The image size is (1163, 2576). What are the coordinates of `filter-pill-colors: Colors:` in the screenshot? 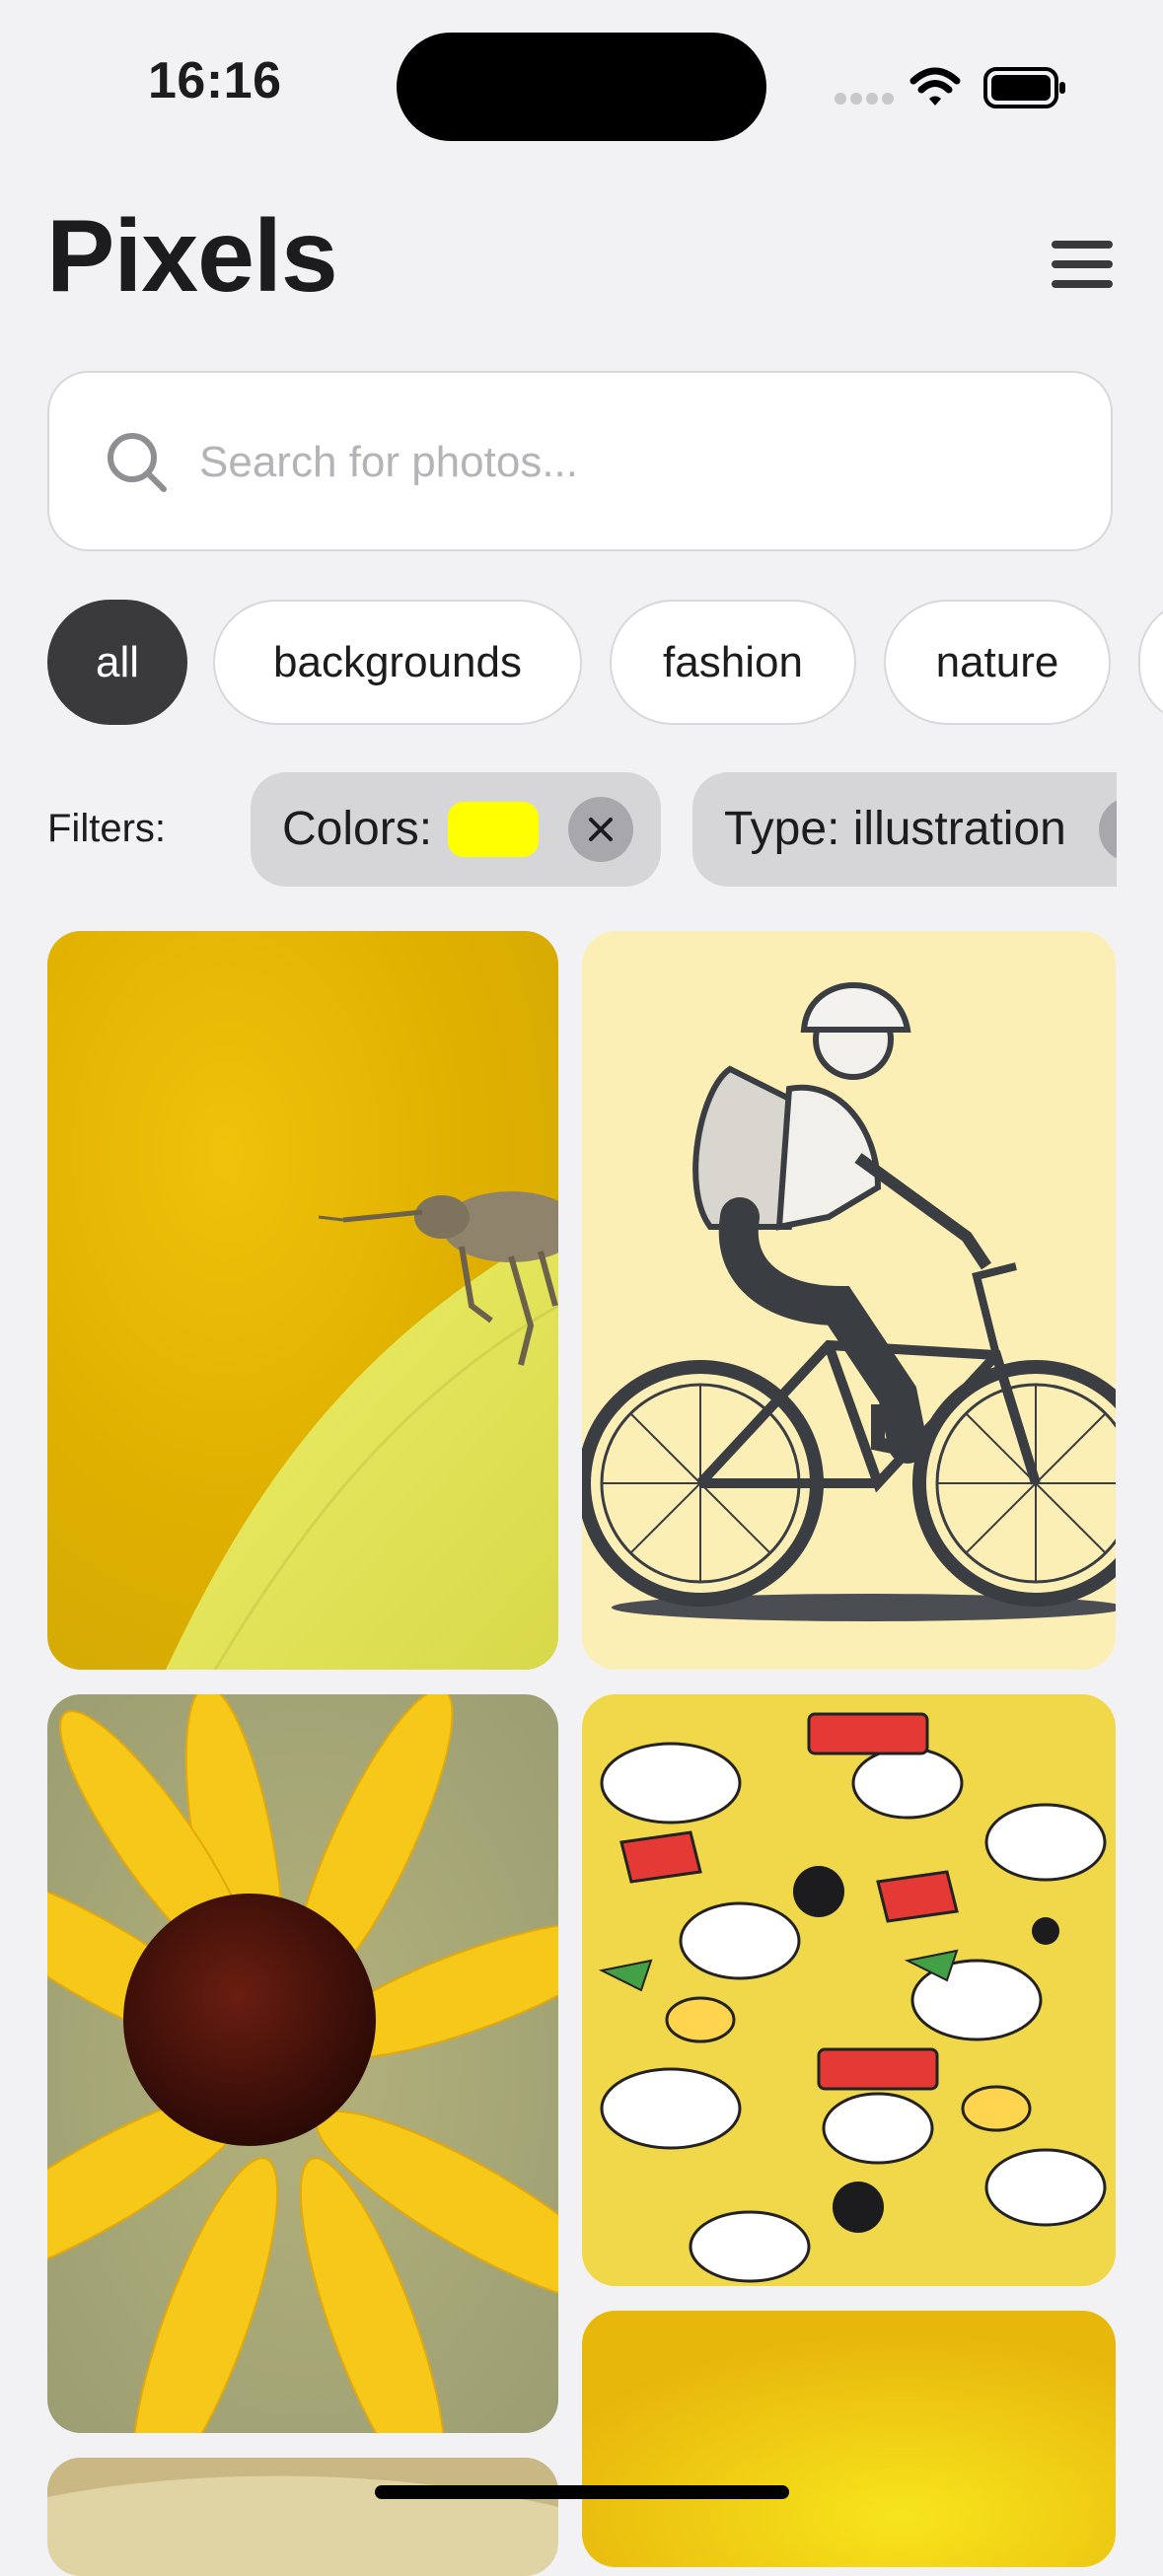 It's located at (456, 830).